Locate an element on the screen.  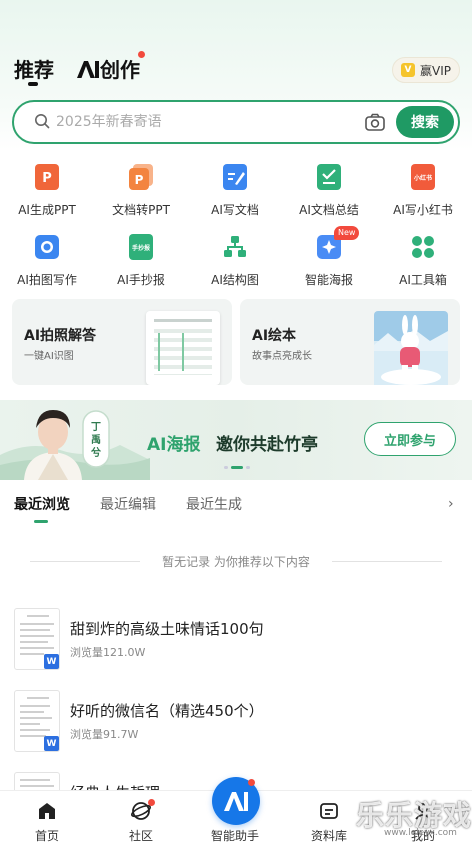
carousel-dot-active is located at coordinates (237, 467).